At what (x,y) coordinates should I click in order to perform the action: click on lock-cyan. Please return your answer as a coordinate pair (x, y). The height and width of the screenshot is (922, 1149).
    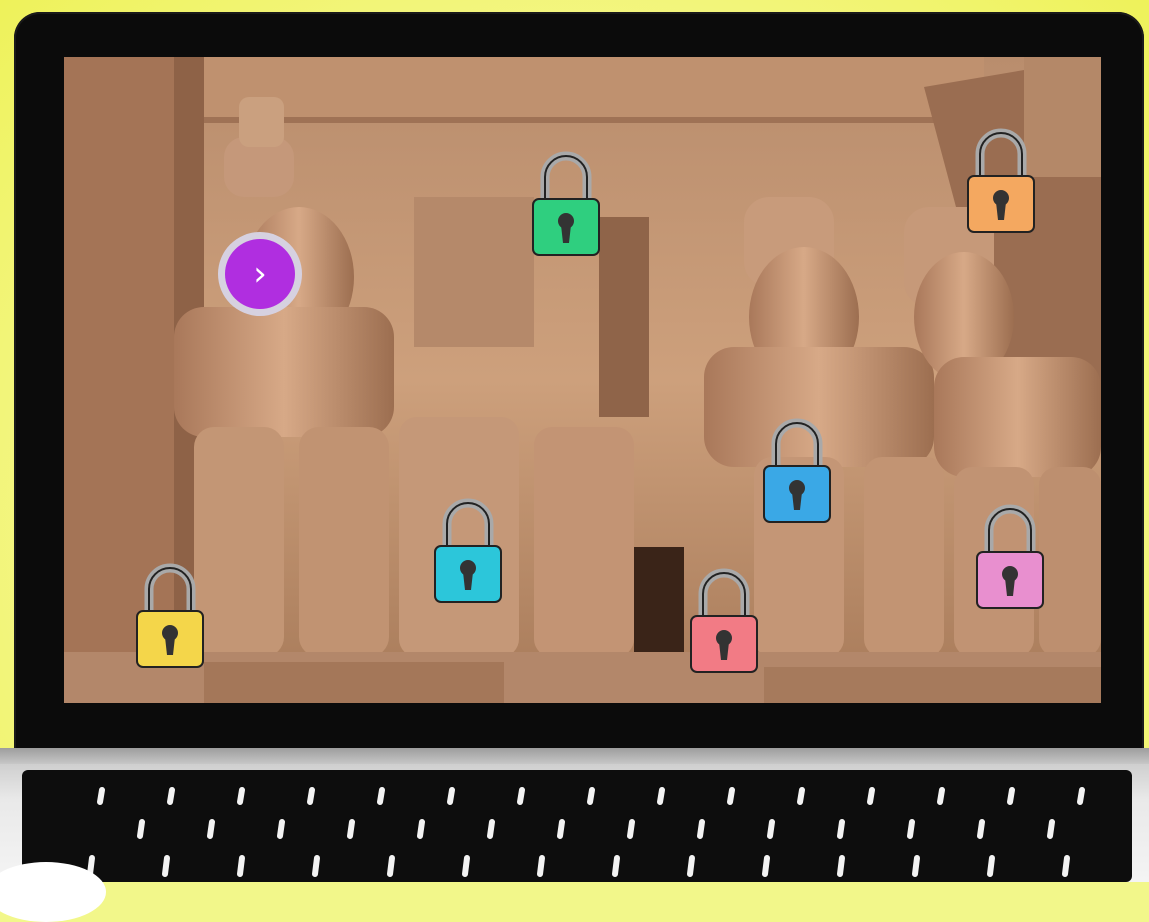
    Looking at the image, I should click on (468, 549).